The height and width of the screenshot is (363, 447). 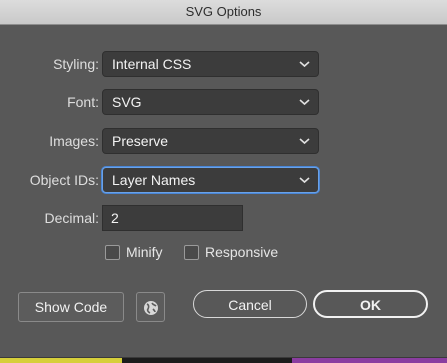 What do you see at coordinates (154, 180) in the screenshot?
I see `object-ids-value: Layer Names` at bounding box center [154, 180].